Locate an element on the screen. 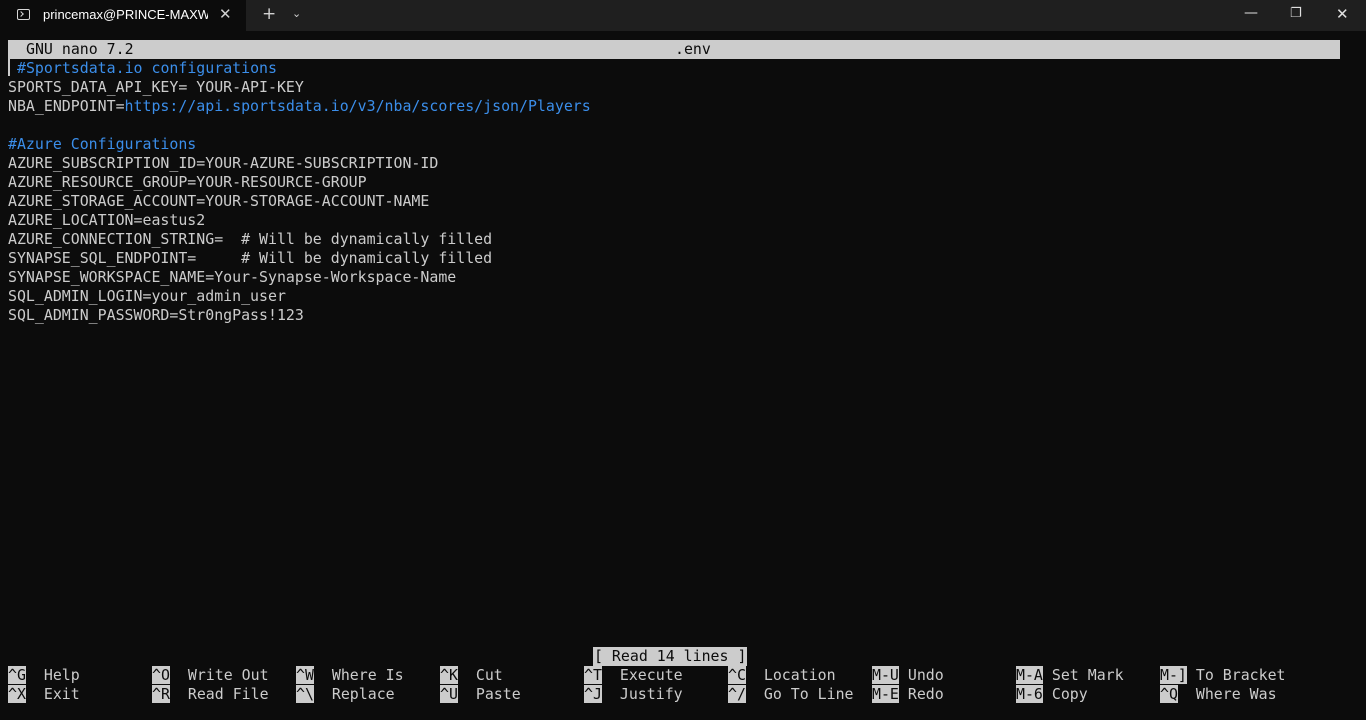 The image size is (1366, 720). shortcut-item: ^K Cut is located at coordinates (471, 675).